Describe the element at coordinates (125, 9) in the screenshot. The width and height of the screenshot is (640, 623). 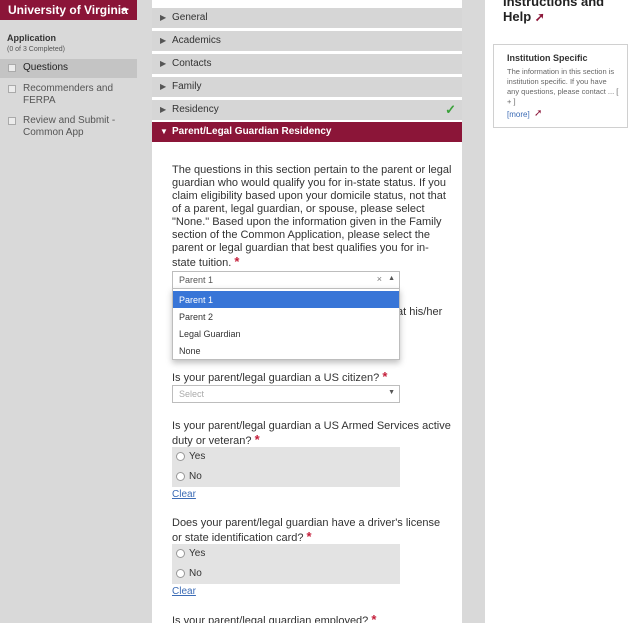
I see `collapse-icon: −` at that location.